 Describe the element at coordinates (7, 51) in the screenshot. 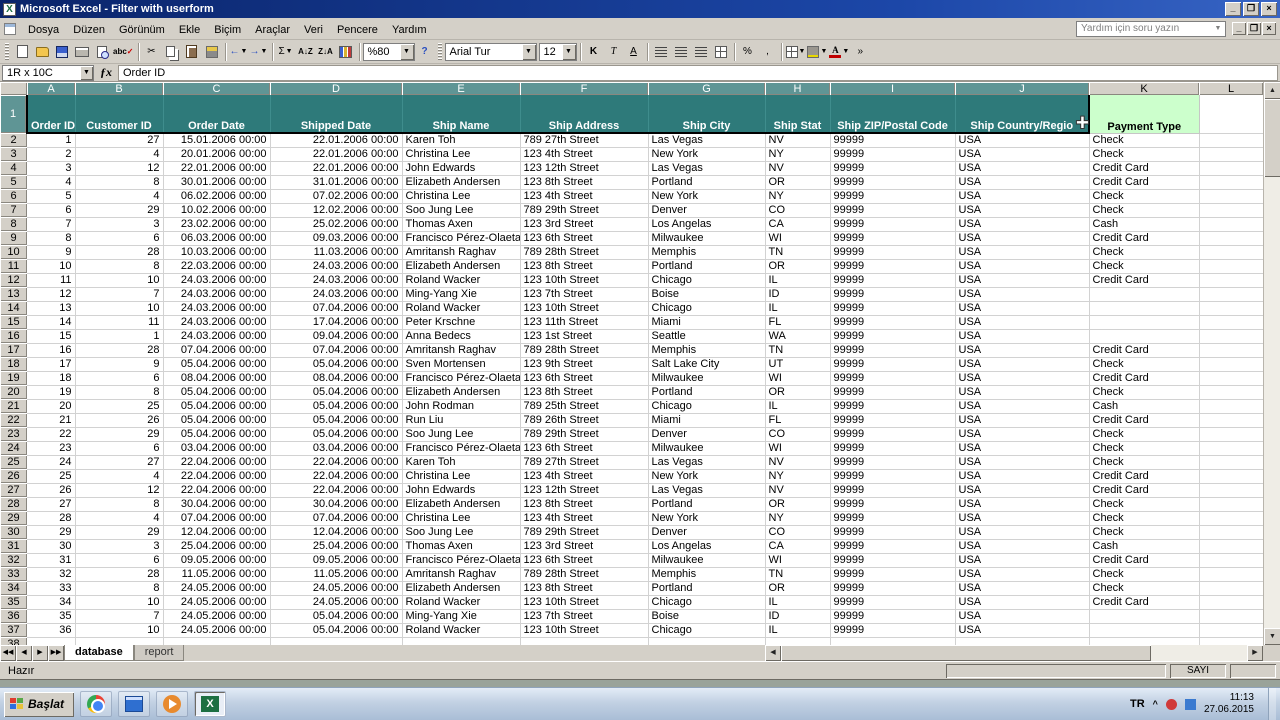

I see `toolbar-grip` at that location.